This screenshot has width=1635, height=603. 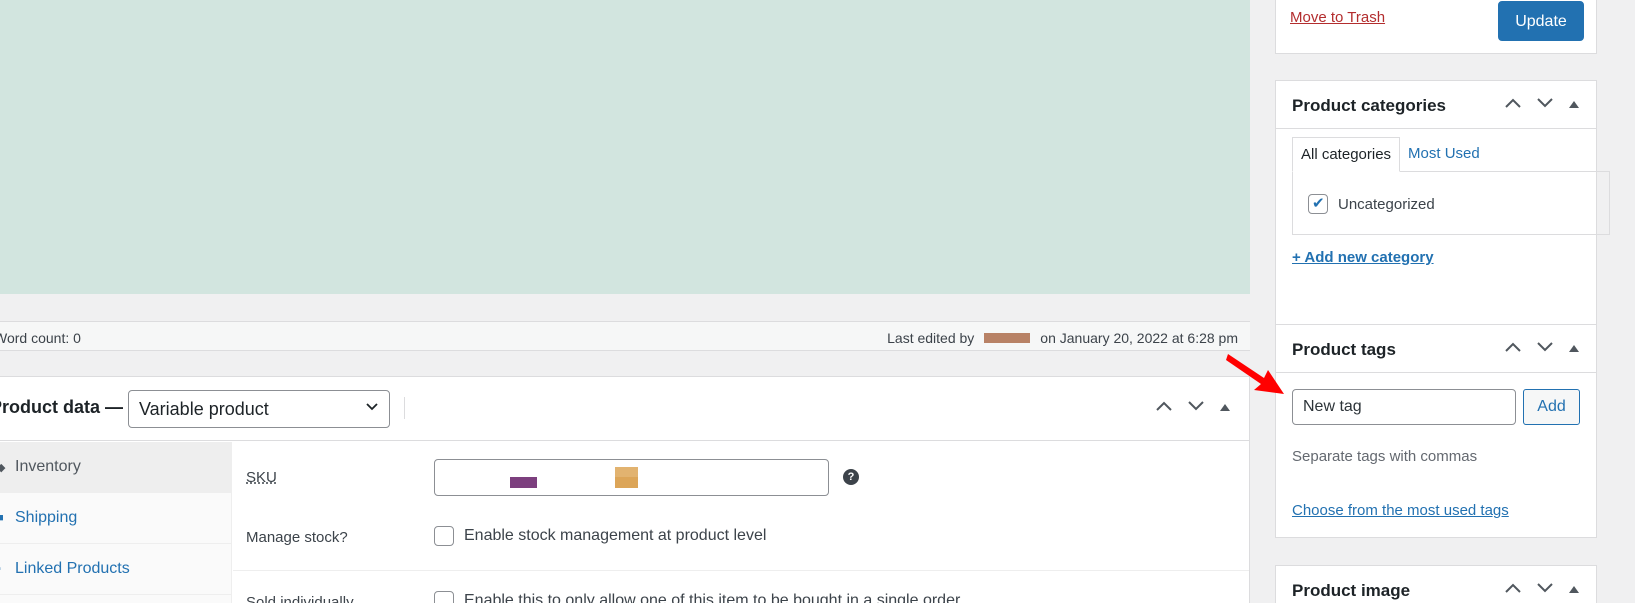 I want to click on sold-individually-label: Sold individually, so click(x=300, y=598).